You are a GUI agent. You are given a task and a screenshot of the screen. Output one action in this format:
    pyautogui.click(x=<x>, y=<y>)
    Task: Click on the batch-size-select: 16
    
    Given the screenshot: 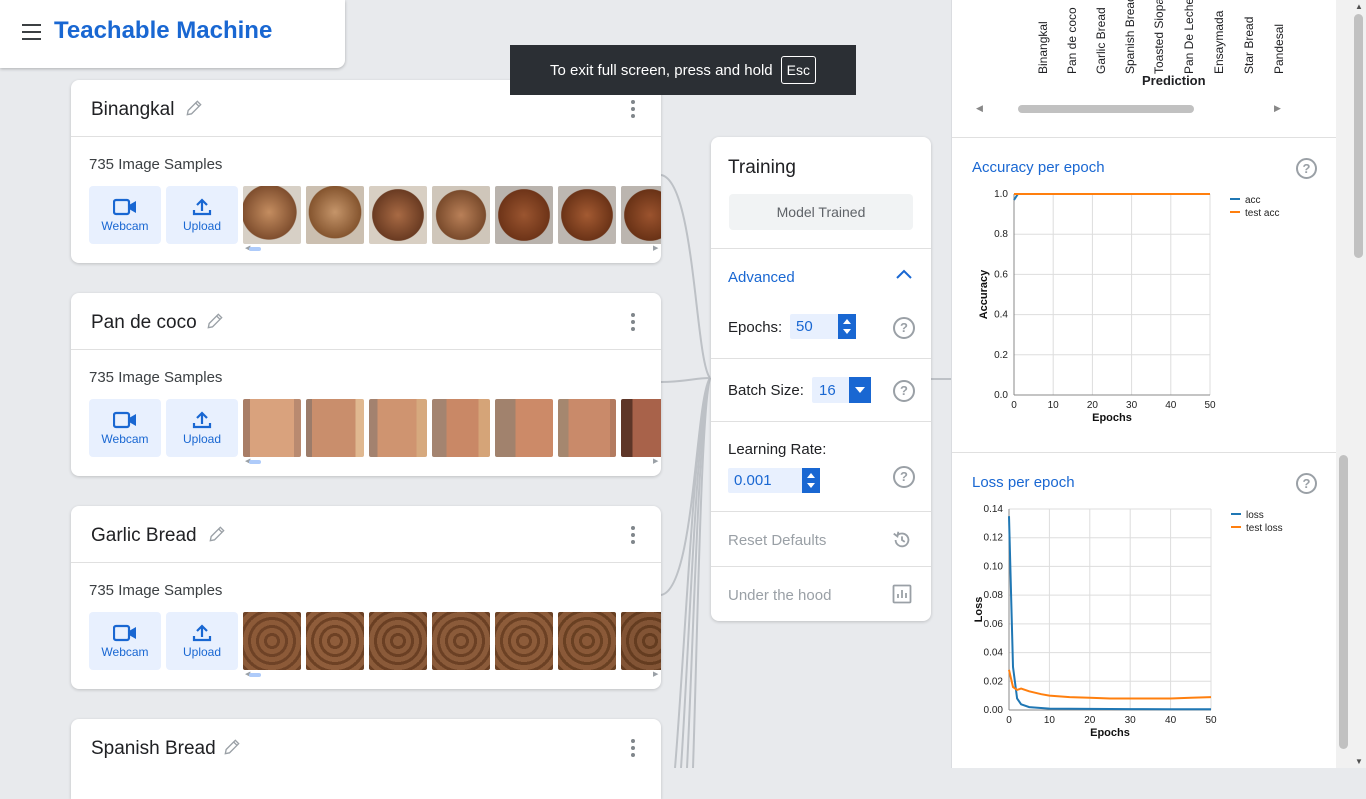 What is the action you would take?
    pyautogui.click(x=841, y=390)
    